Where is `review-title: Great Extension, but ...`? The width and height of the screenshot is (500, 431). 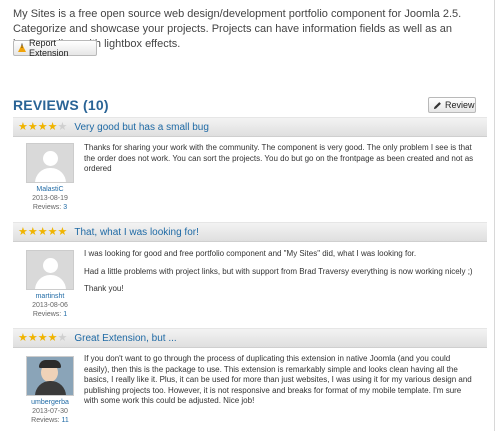 review-title: Great Extension, but ... is located at coordinates (125, 338).